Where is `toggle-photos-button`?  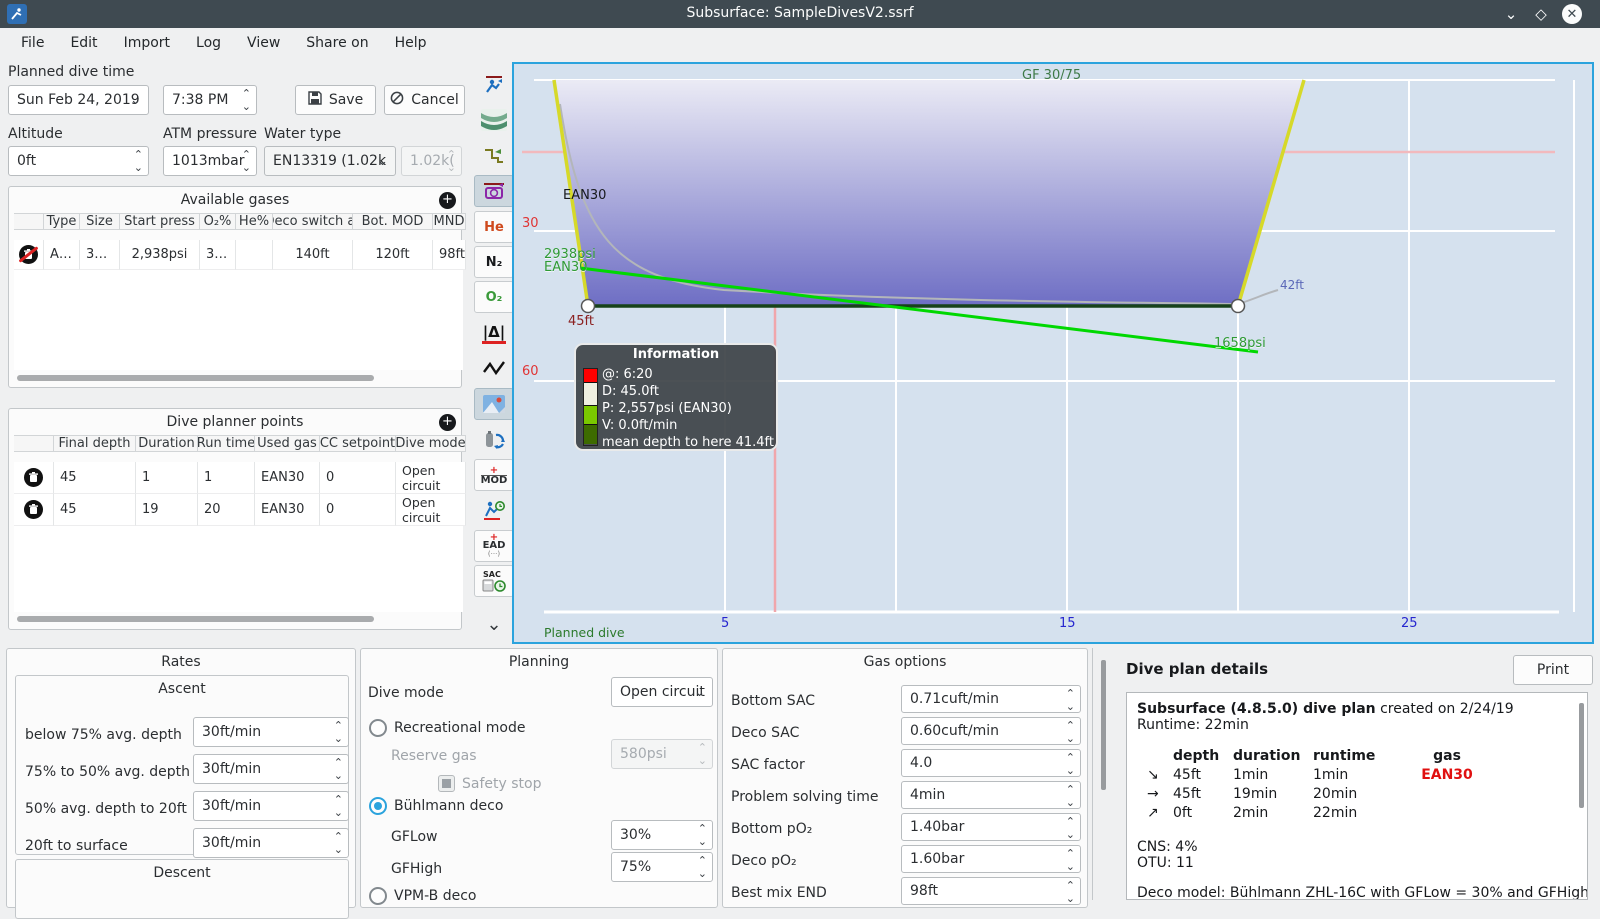 toggle-photos-button is located at coordinates (494, 404).